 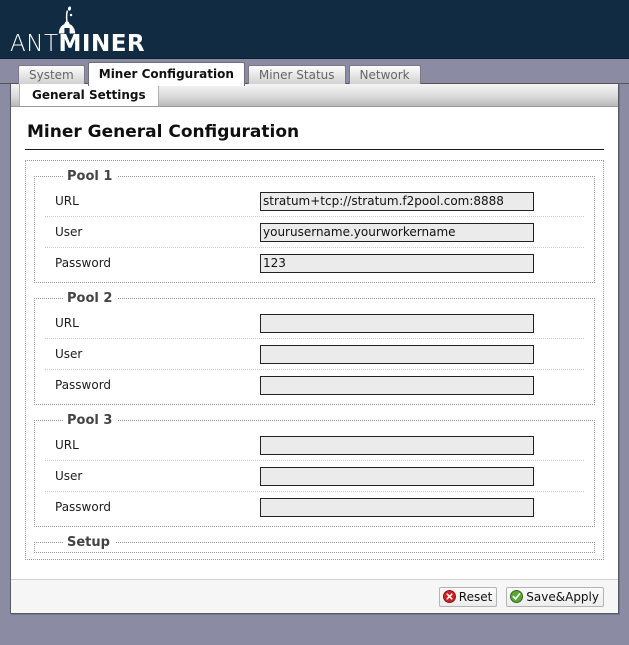 What do you see at coordinates (67, 20) in the screenshot?
I see `ant-icon` at bounding box center [67, 20].